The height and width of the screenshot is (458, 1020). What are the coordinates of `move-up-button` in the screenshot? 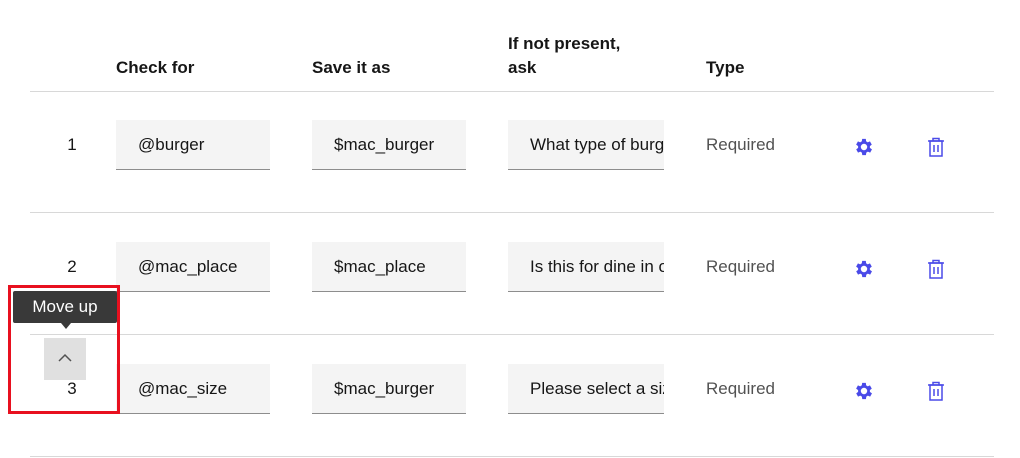 It's located at (65, 359).